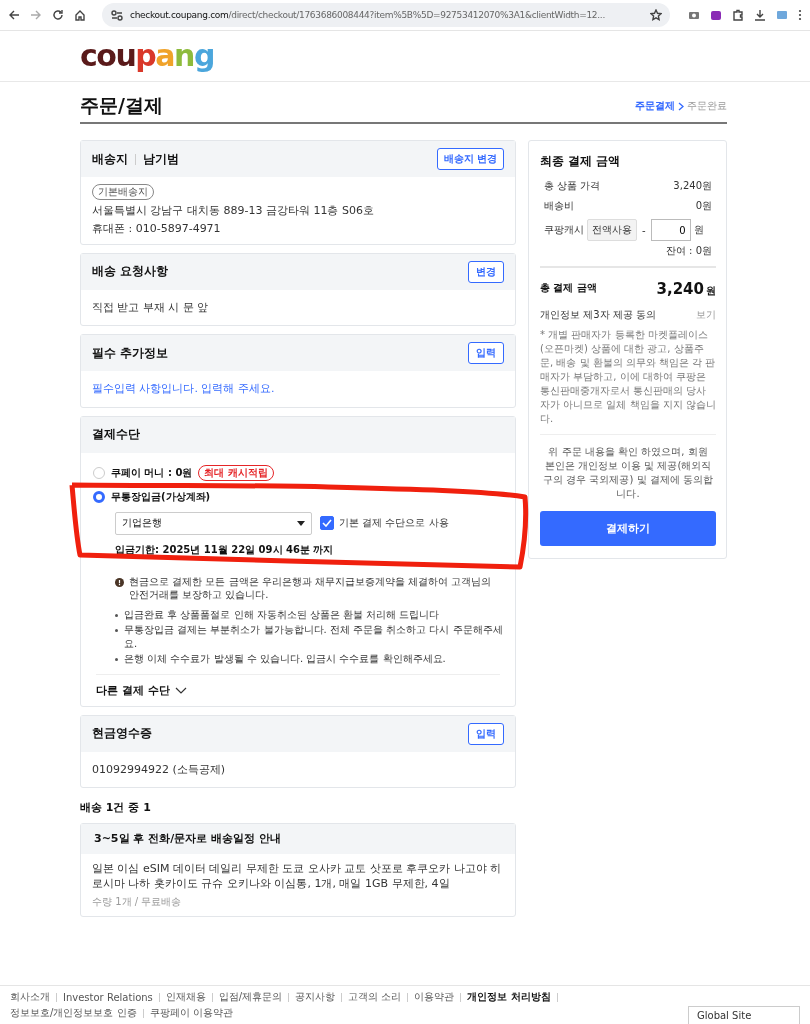  What do you see at coordinates (30, 997) in the screenshot?
I see `footer-link: 회사소개` at bounding box center [30, 997].